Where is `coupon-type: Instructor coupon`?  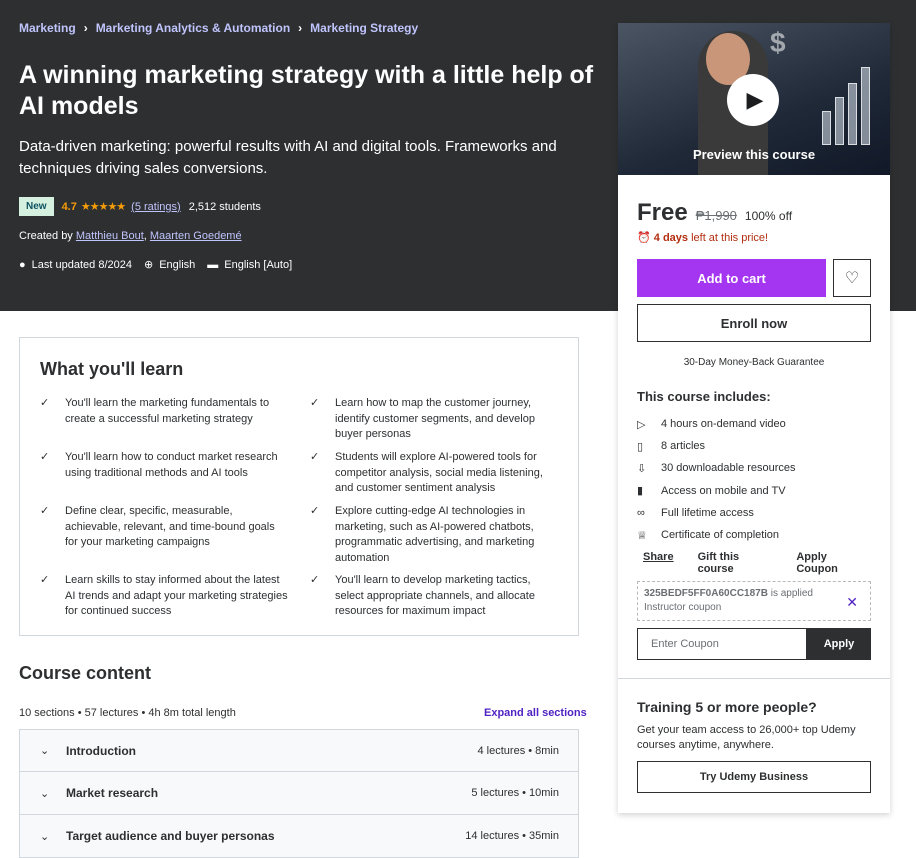 coupon-type: Instructor coupon is located at coordinates (683, 607).